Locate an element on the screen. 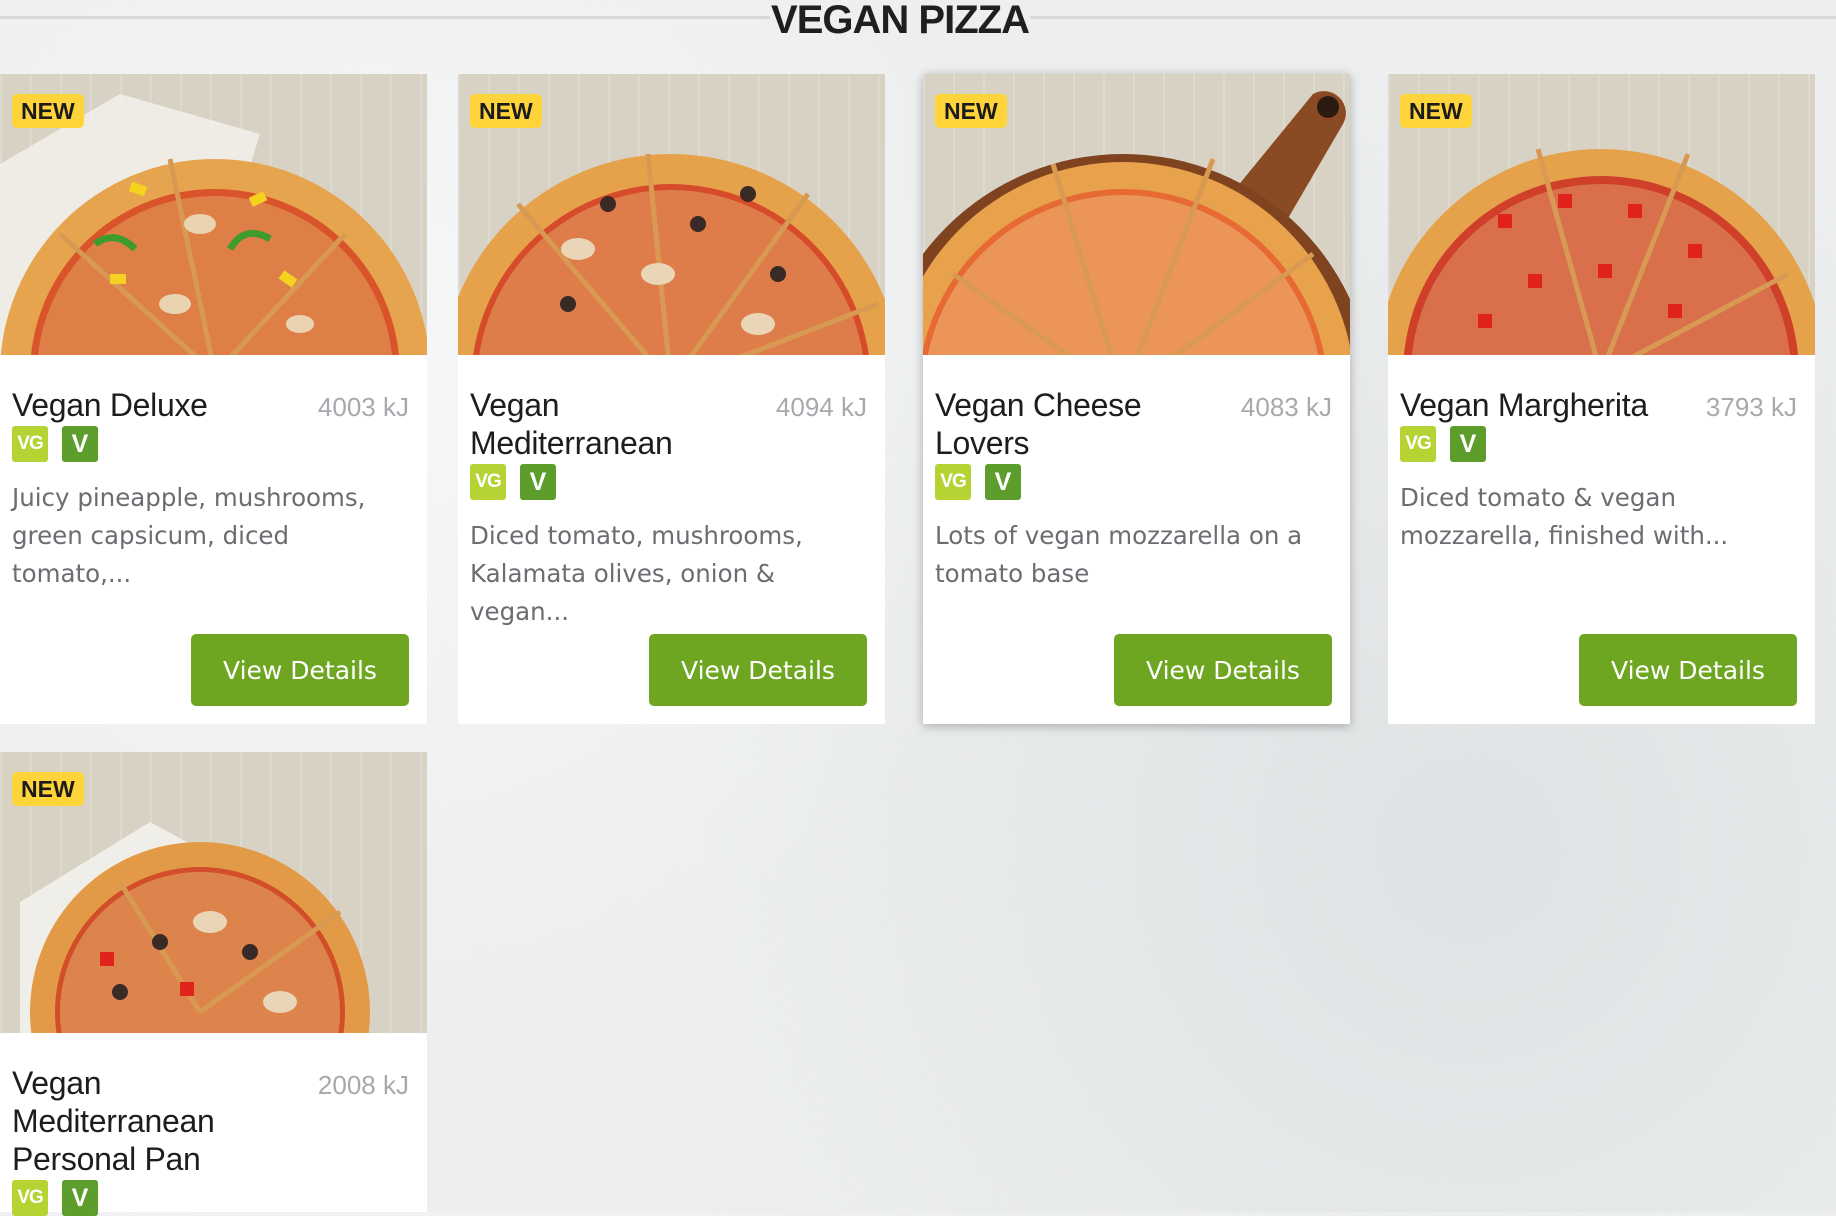  product-energy: 4003 kJ is located at coordinates (363, 407).